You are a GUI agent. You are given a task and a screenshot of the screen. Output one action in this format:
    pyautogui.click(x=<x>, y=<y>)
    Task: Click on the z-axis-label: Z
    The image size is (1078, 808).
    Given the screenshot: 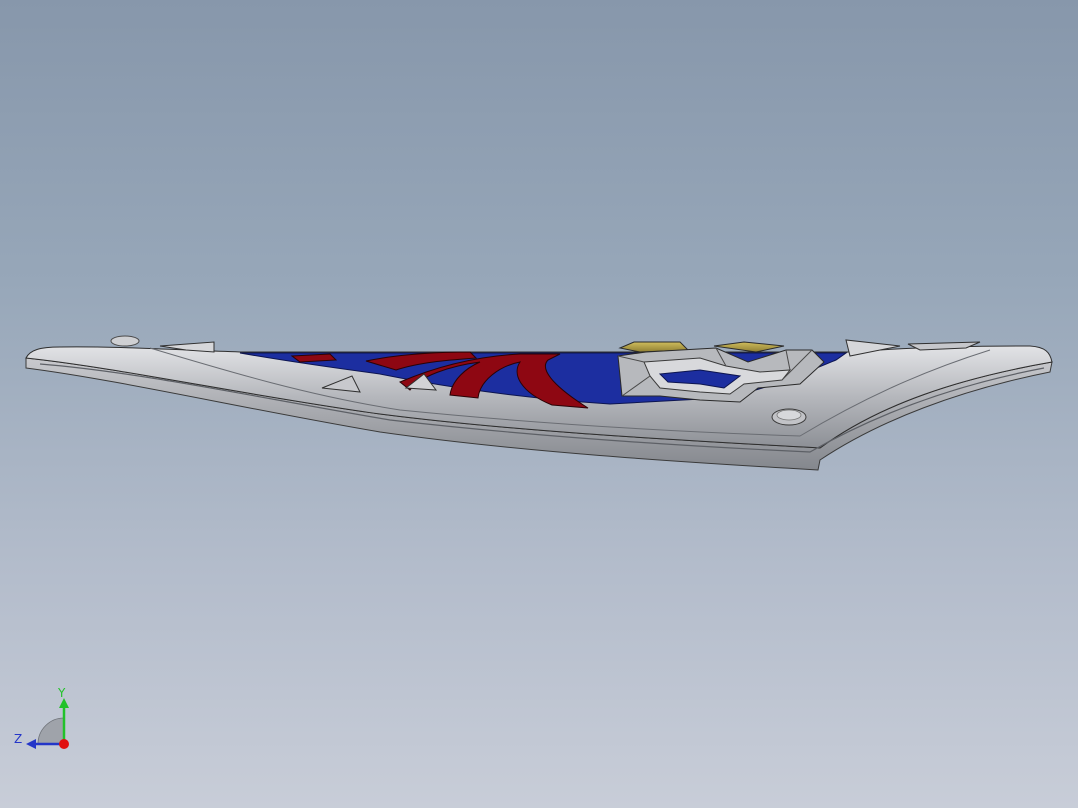 What is the action you would take?
    pyautogui.click(x=18, y=739)
    